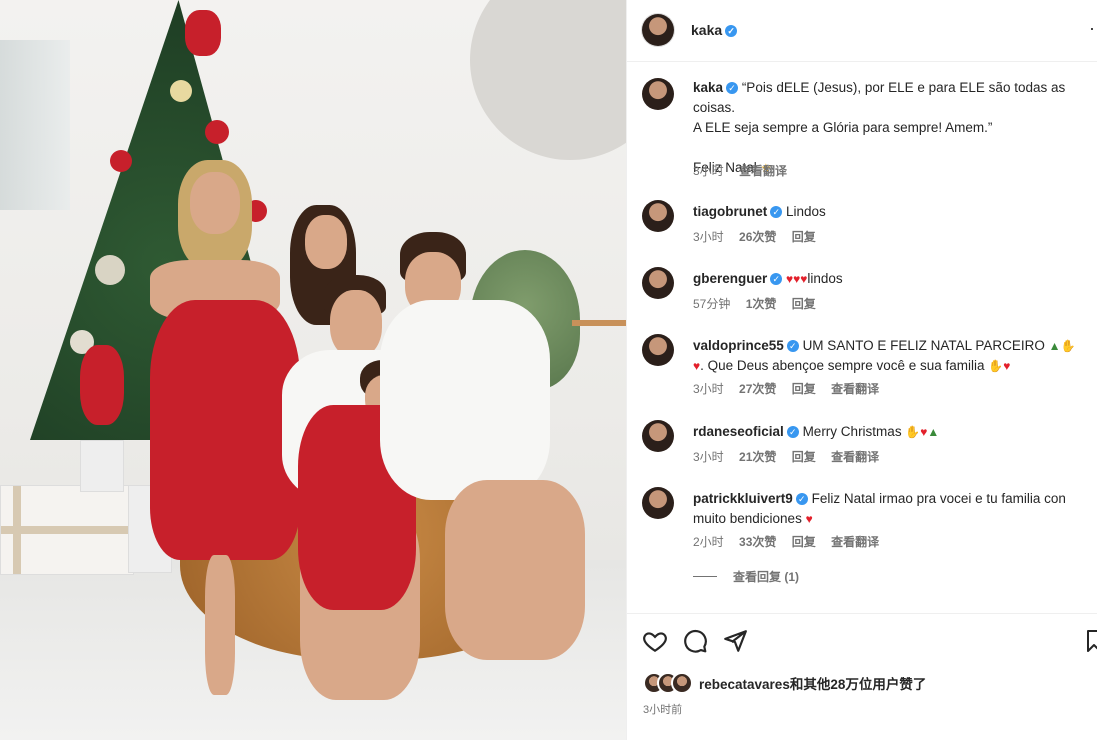 Image resolution: width=1097 pixels, height=741 pixels. Describe the element at coordinates (225, 430) in the screenshot. I see `woman-red-dress` at that location.